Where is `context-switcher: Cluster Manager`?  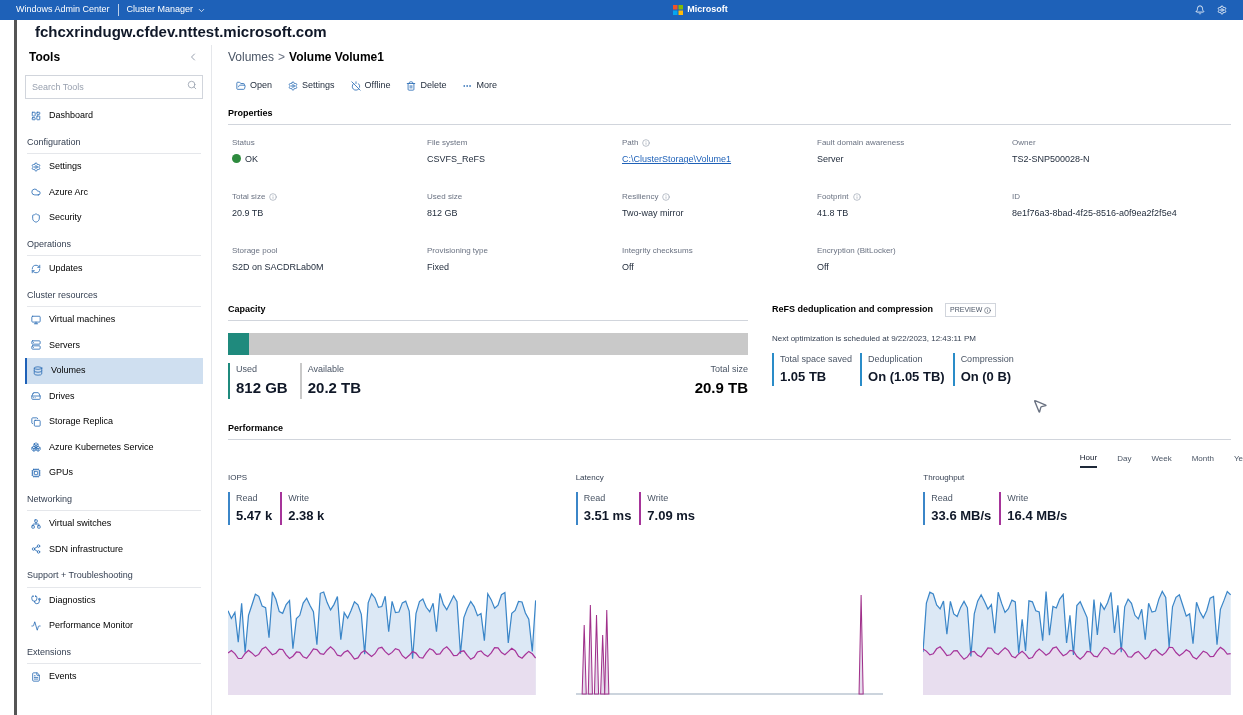 context-switcher: Cluster Manager is located at coordinates (166, 10).